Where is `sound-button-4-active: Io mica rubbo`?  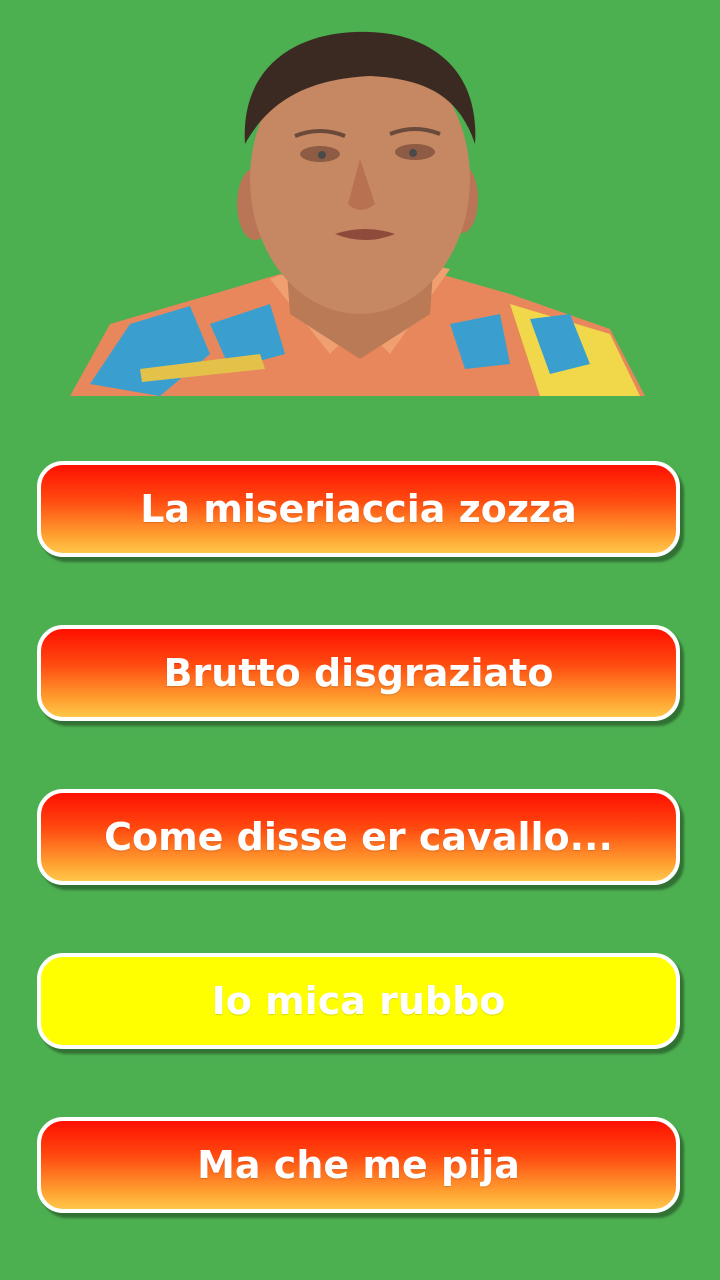
sound-button-4-active: Io mica rubbo is located at coordinates (358, 1001).